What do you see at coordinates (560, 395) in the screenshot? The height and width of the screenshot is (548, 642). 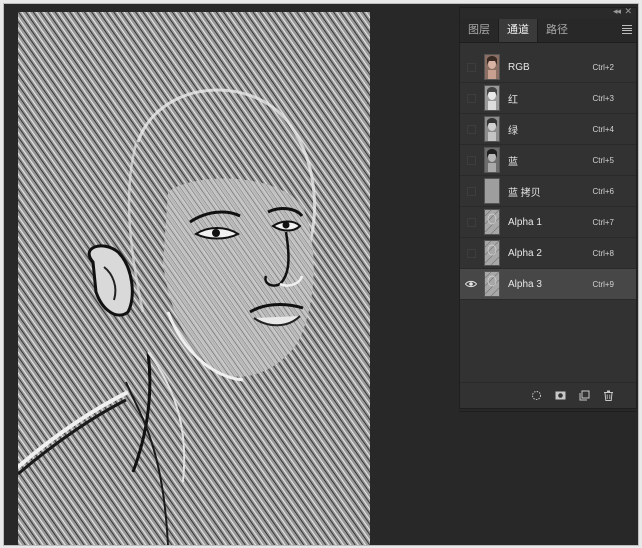 I see `save-selection-mask-icon` at bounding box center [560, 395].